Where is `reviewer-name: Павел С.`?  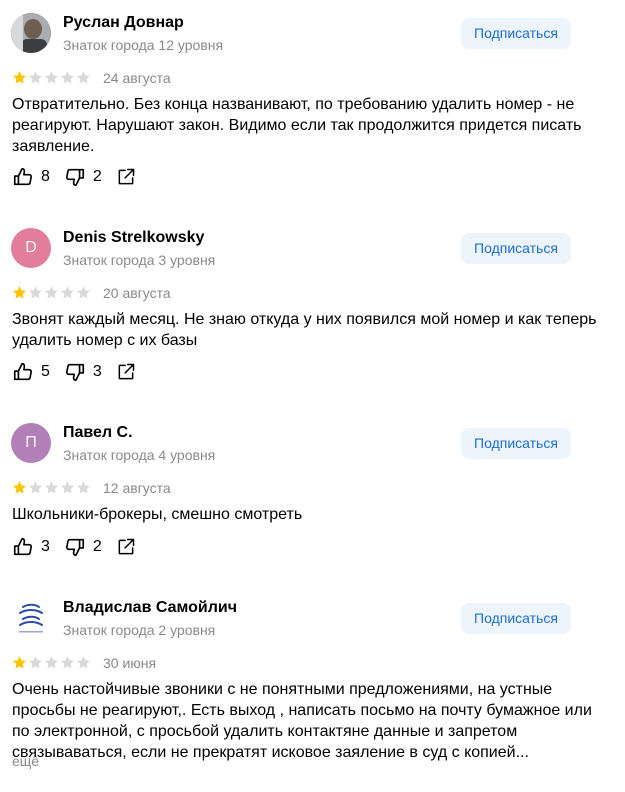 reviewer-name: Павел С. is located at coordinates (98, 433).